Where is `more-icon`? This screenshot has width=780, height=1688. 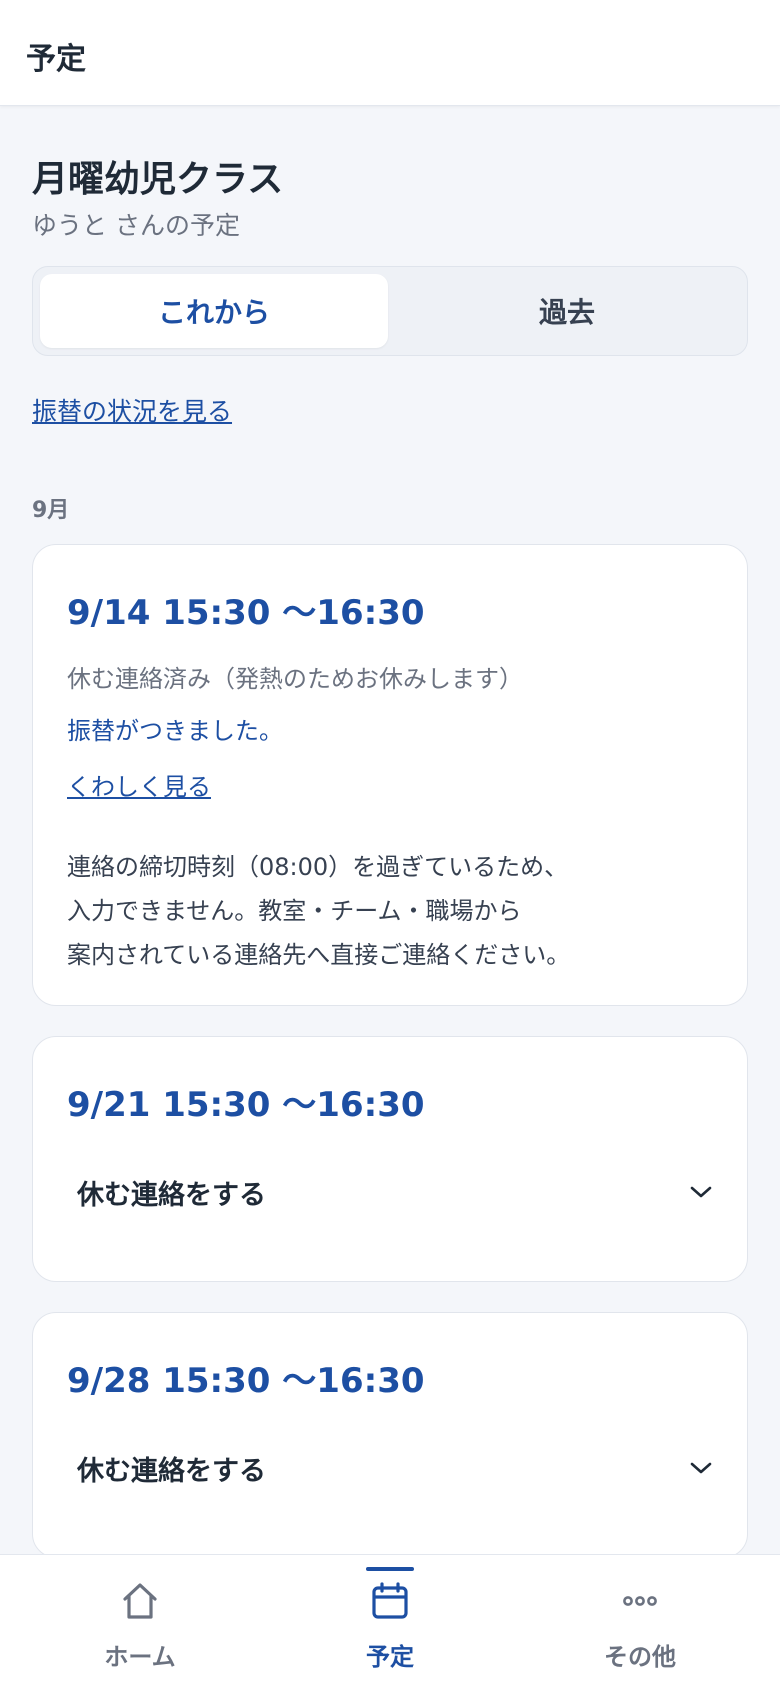
more-icon is located at coordinates (640, 1601).